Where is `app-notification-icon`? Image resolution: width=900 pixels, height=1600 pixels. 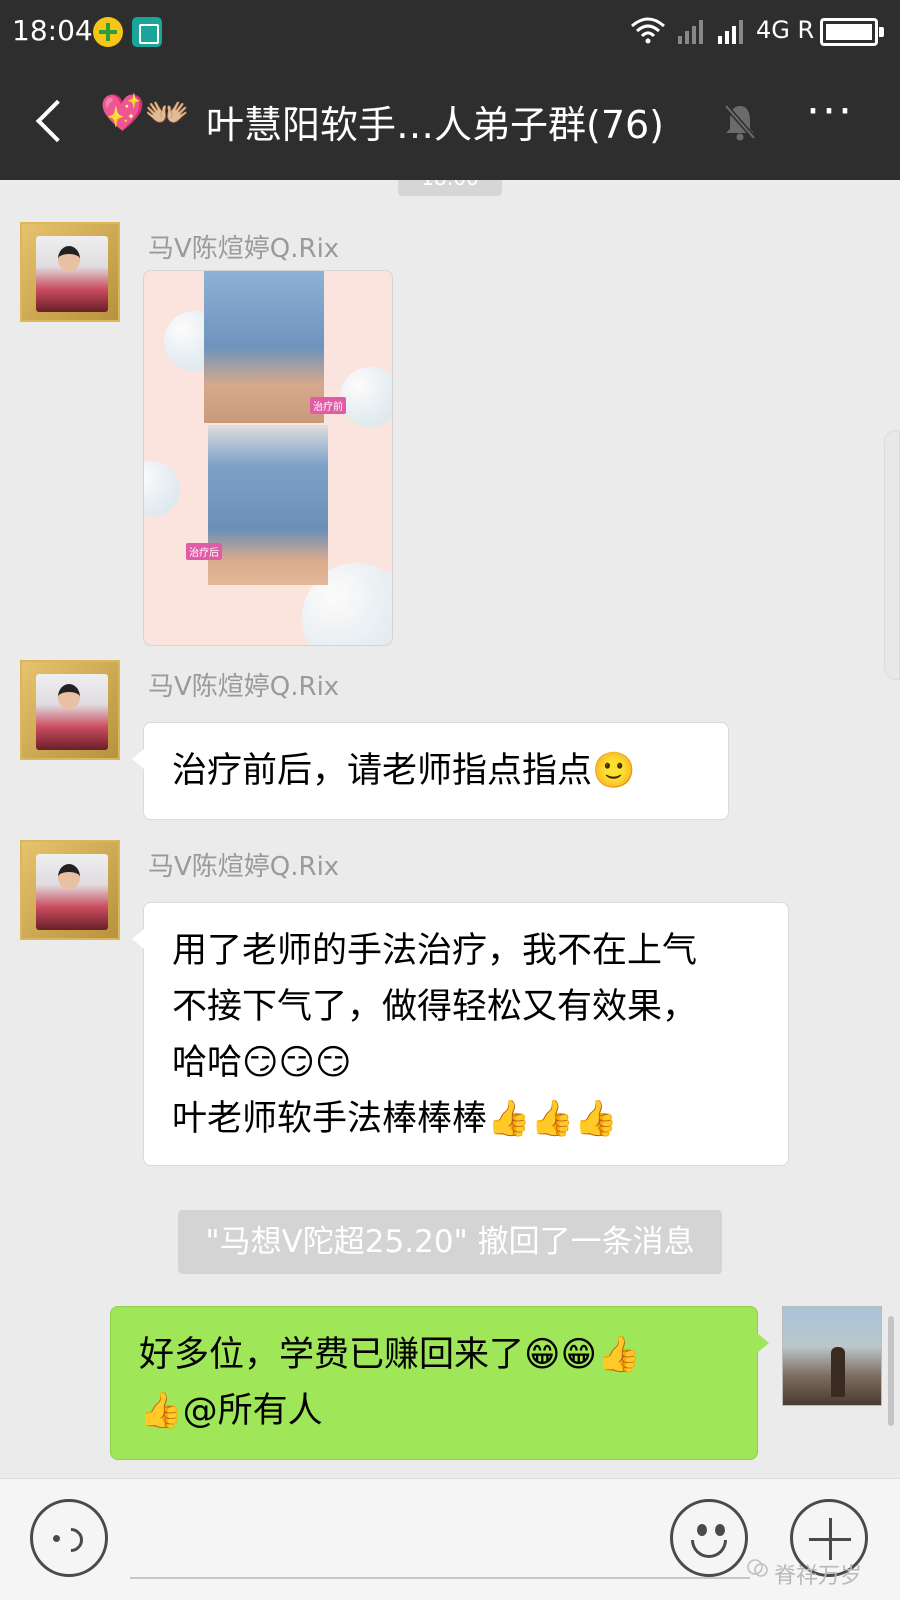
app-notification-icon is located at coordinates (108, 32).